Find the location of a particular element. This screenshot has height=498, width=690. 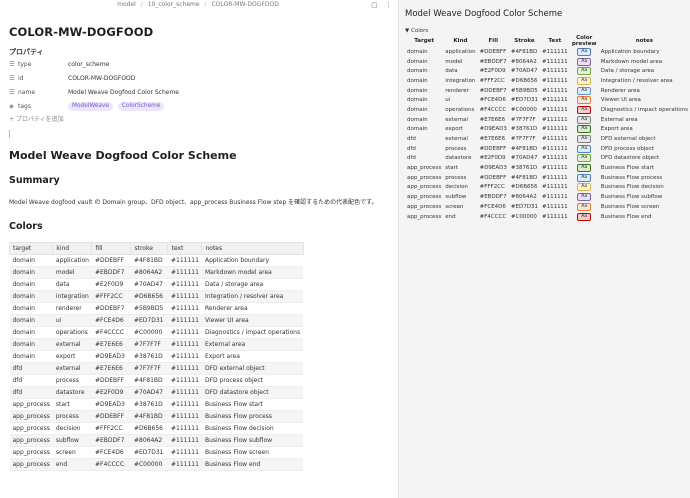

table-cell-fill: #DDEBF7 is located at coordinates (111, 308).